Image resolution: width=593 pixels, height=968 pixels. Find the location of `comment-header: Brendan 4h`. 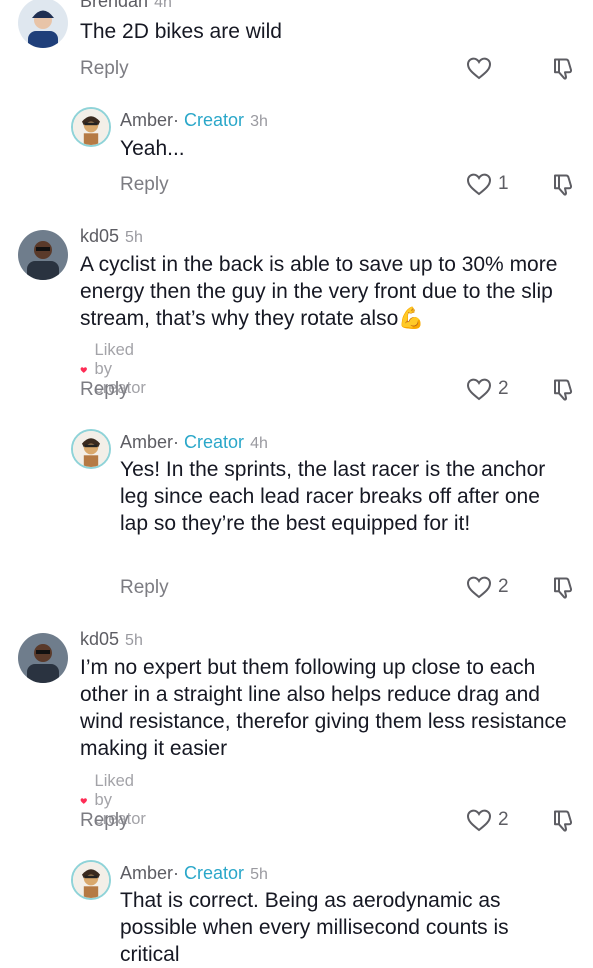

comment-header: Brendan 4h is located at coordinates (126, 6).